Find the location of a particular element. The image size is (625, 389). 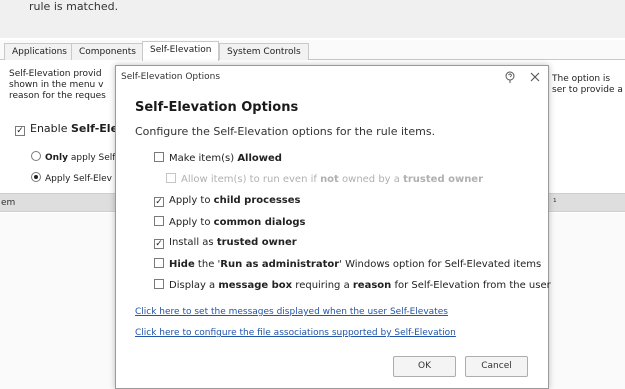

option-label-bold: common dialogs is located at coordinates (259, 222).